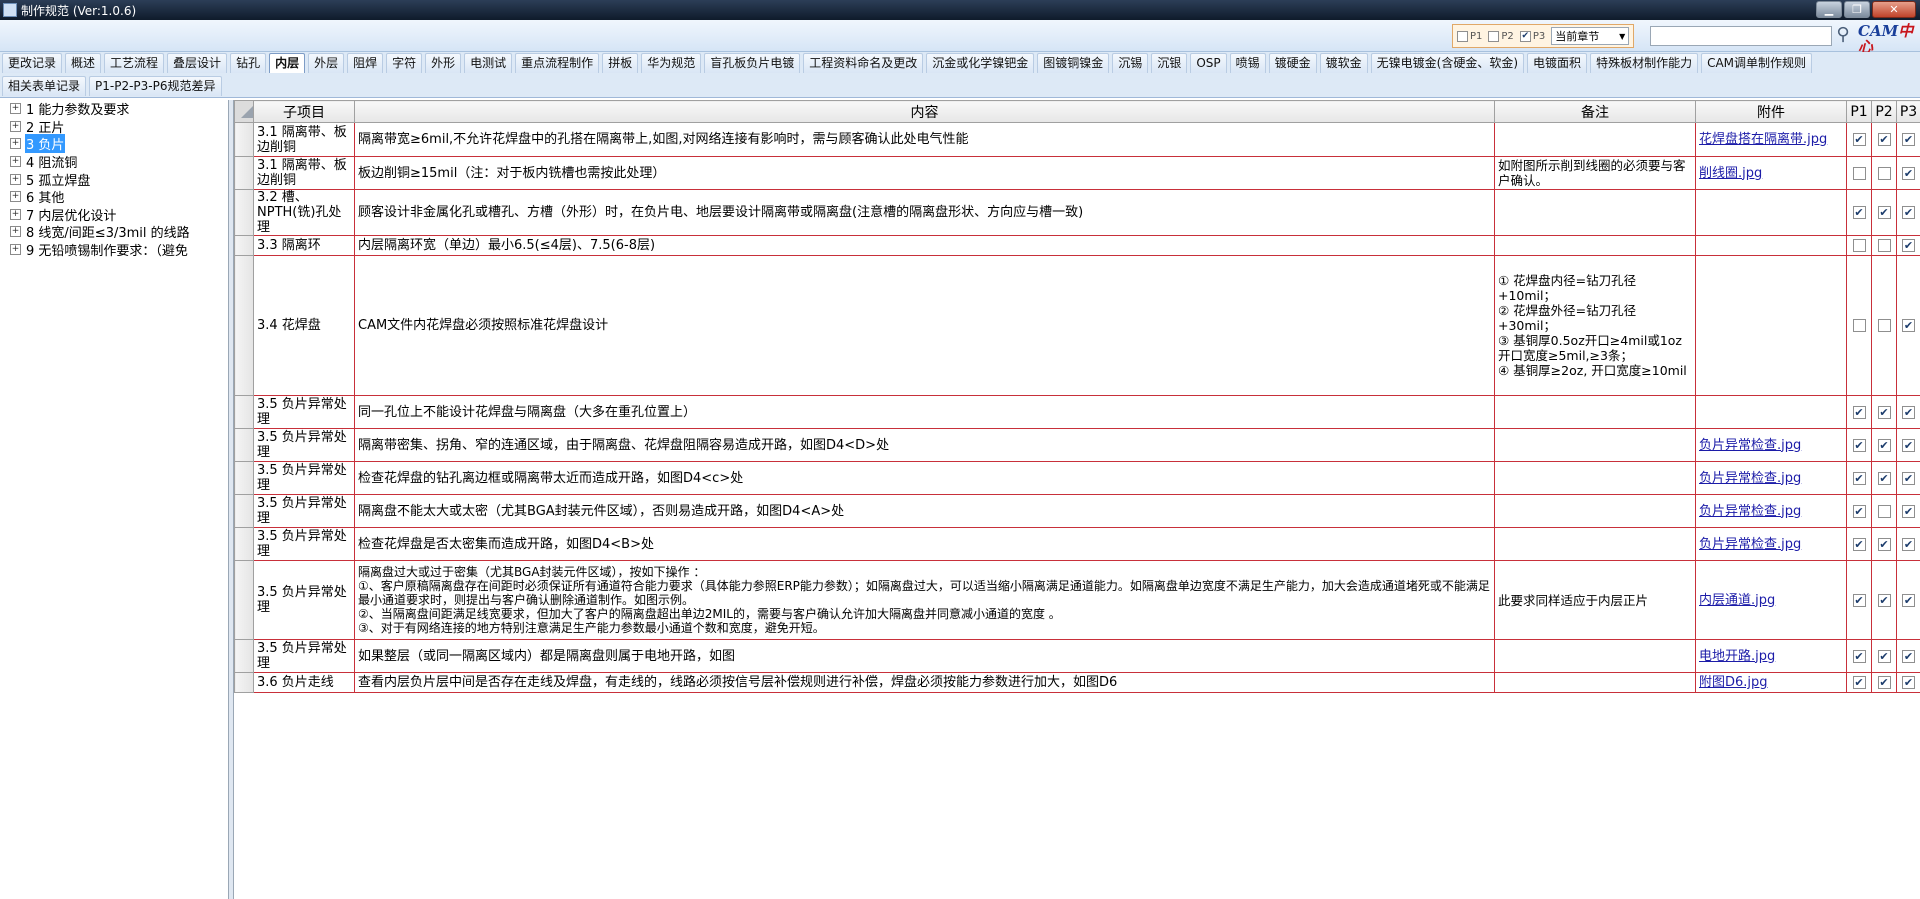 Image resolution: width=1920 pixels, height=899 pixels. What do you see at coordinates (1595, 111) in the screenshot?
I see `header-notes: 备注` at bounding box center [1595, 111].